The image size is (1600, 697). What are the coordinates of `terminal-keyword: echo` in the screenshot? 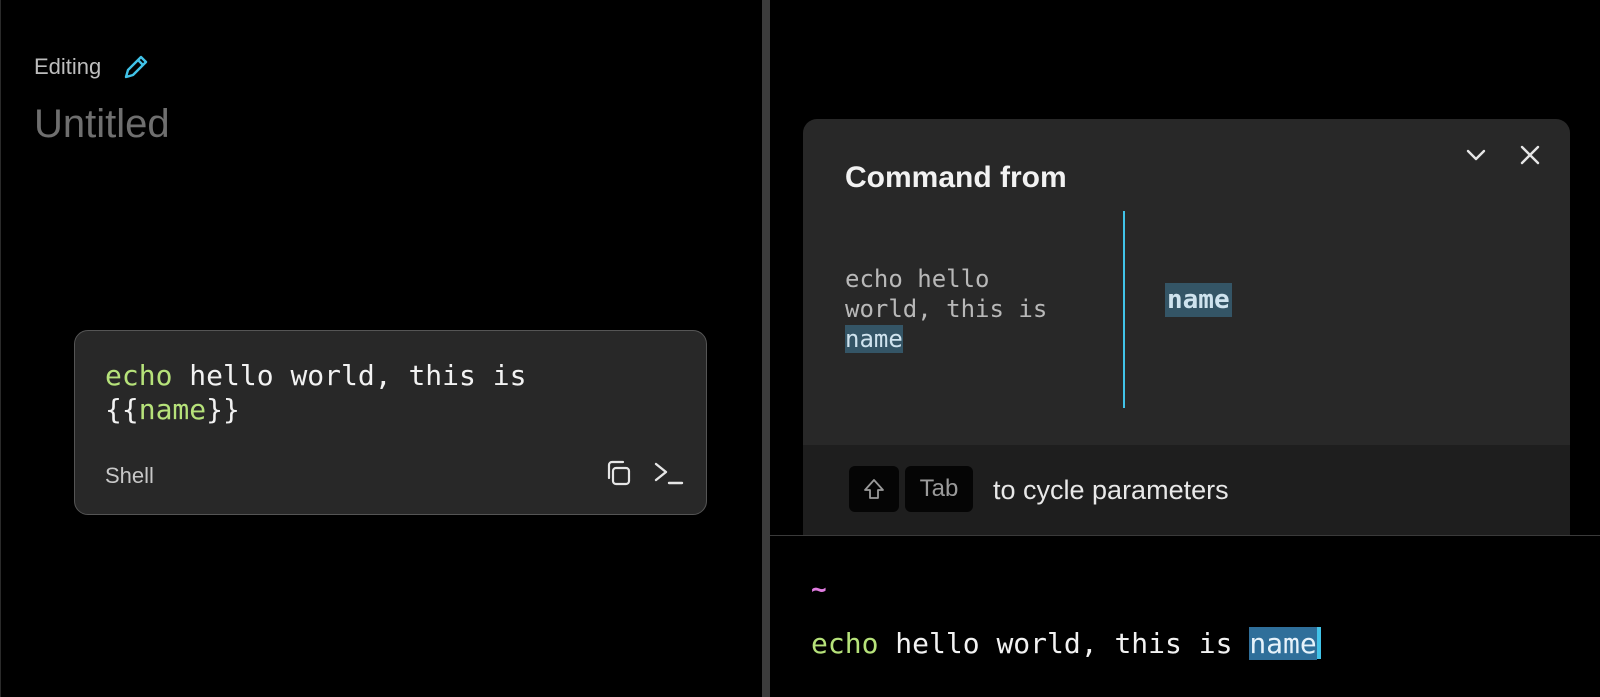 It's located at (845, 643).